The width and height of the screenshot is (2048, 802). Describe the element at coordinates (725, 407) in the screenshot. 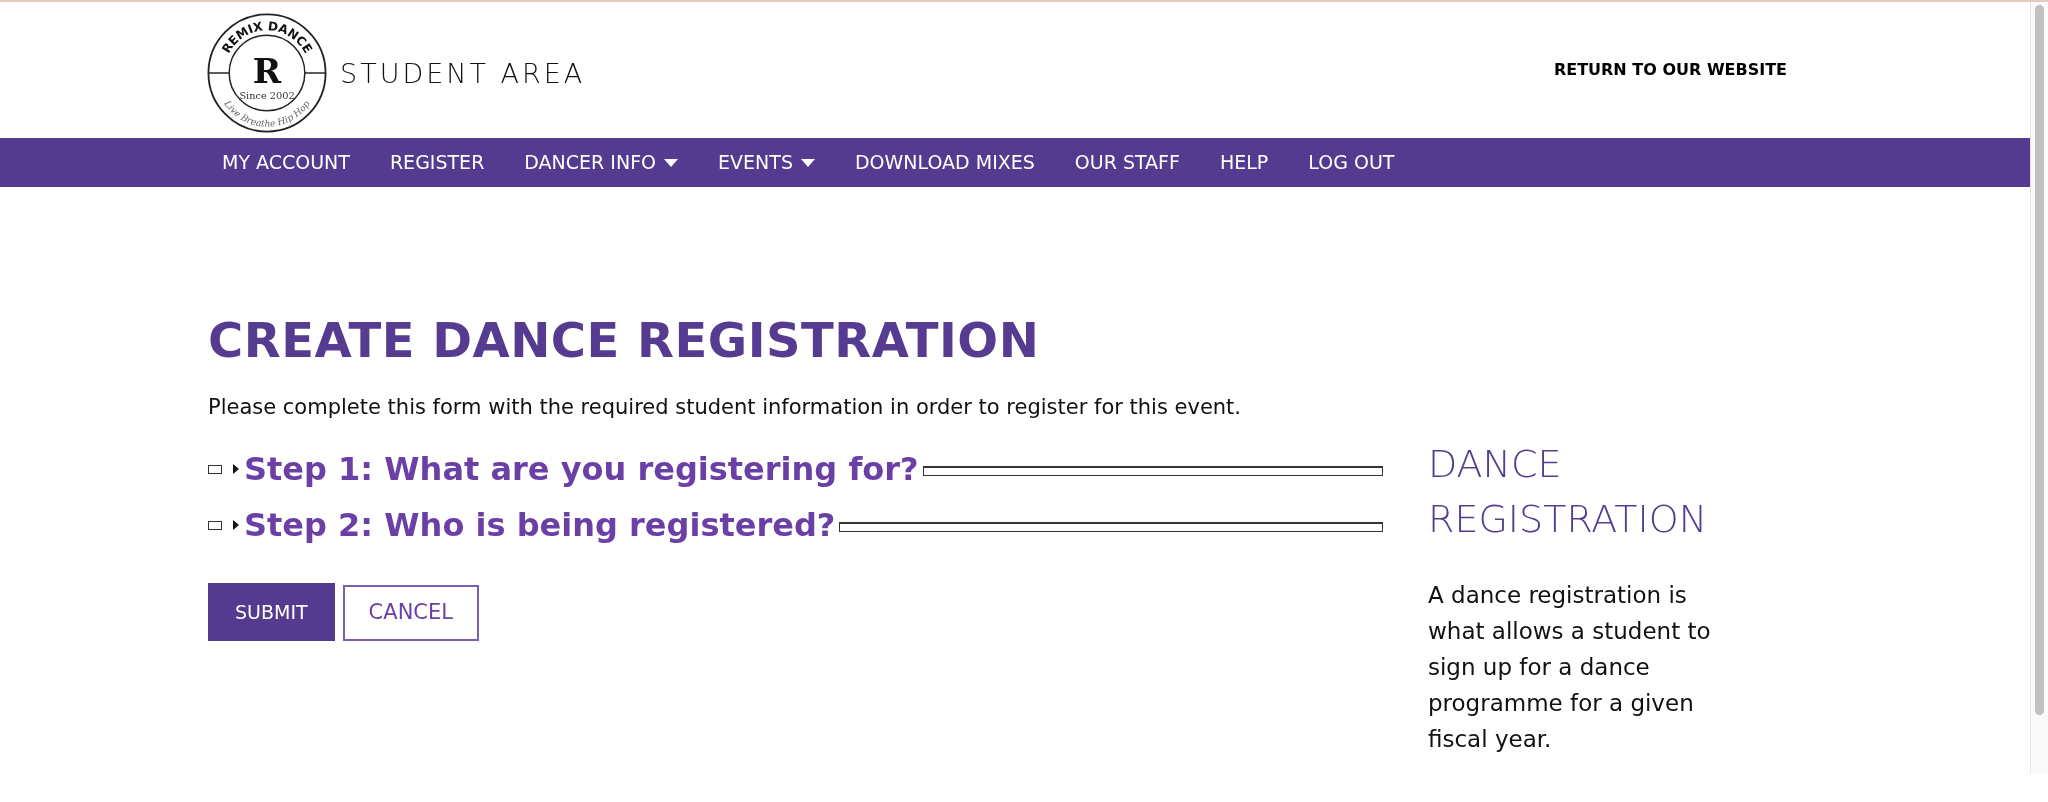

I see `intro-text: Please complete this form with the required student information in order to register for this event.` at that location.